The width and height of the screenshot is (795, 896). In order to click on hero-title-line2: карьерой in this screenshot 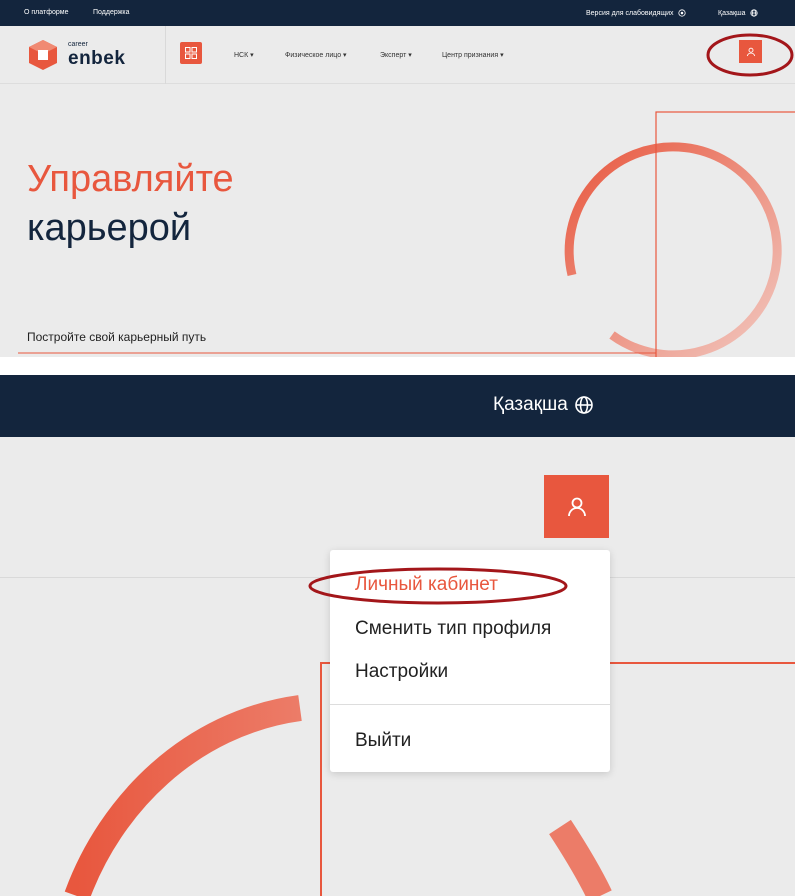, I will do `click(109, 228)`.